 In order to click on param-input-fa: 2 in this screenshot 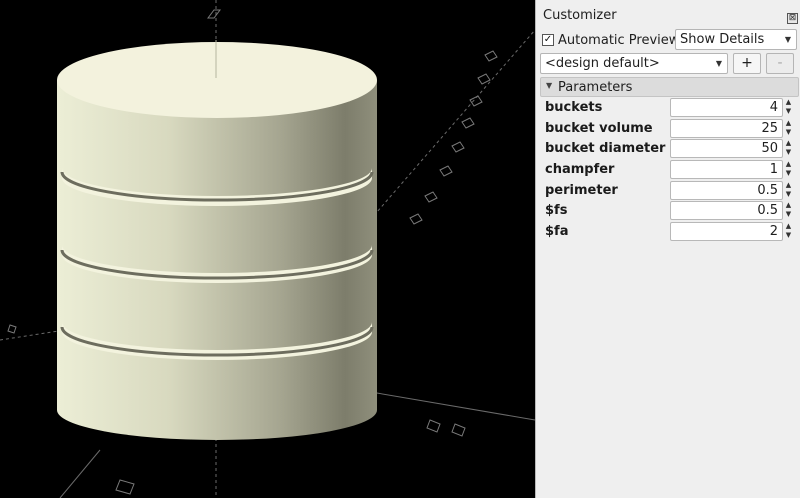, I will do `click(726, 231)`.